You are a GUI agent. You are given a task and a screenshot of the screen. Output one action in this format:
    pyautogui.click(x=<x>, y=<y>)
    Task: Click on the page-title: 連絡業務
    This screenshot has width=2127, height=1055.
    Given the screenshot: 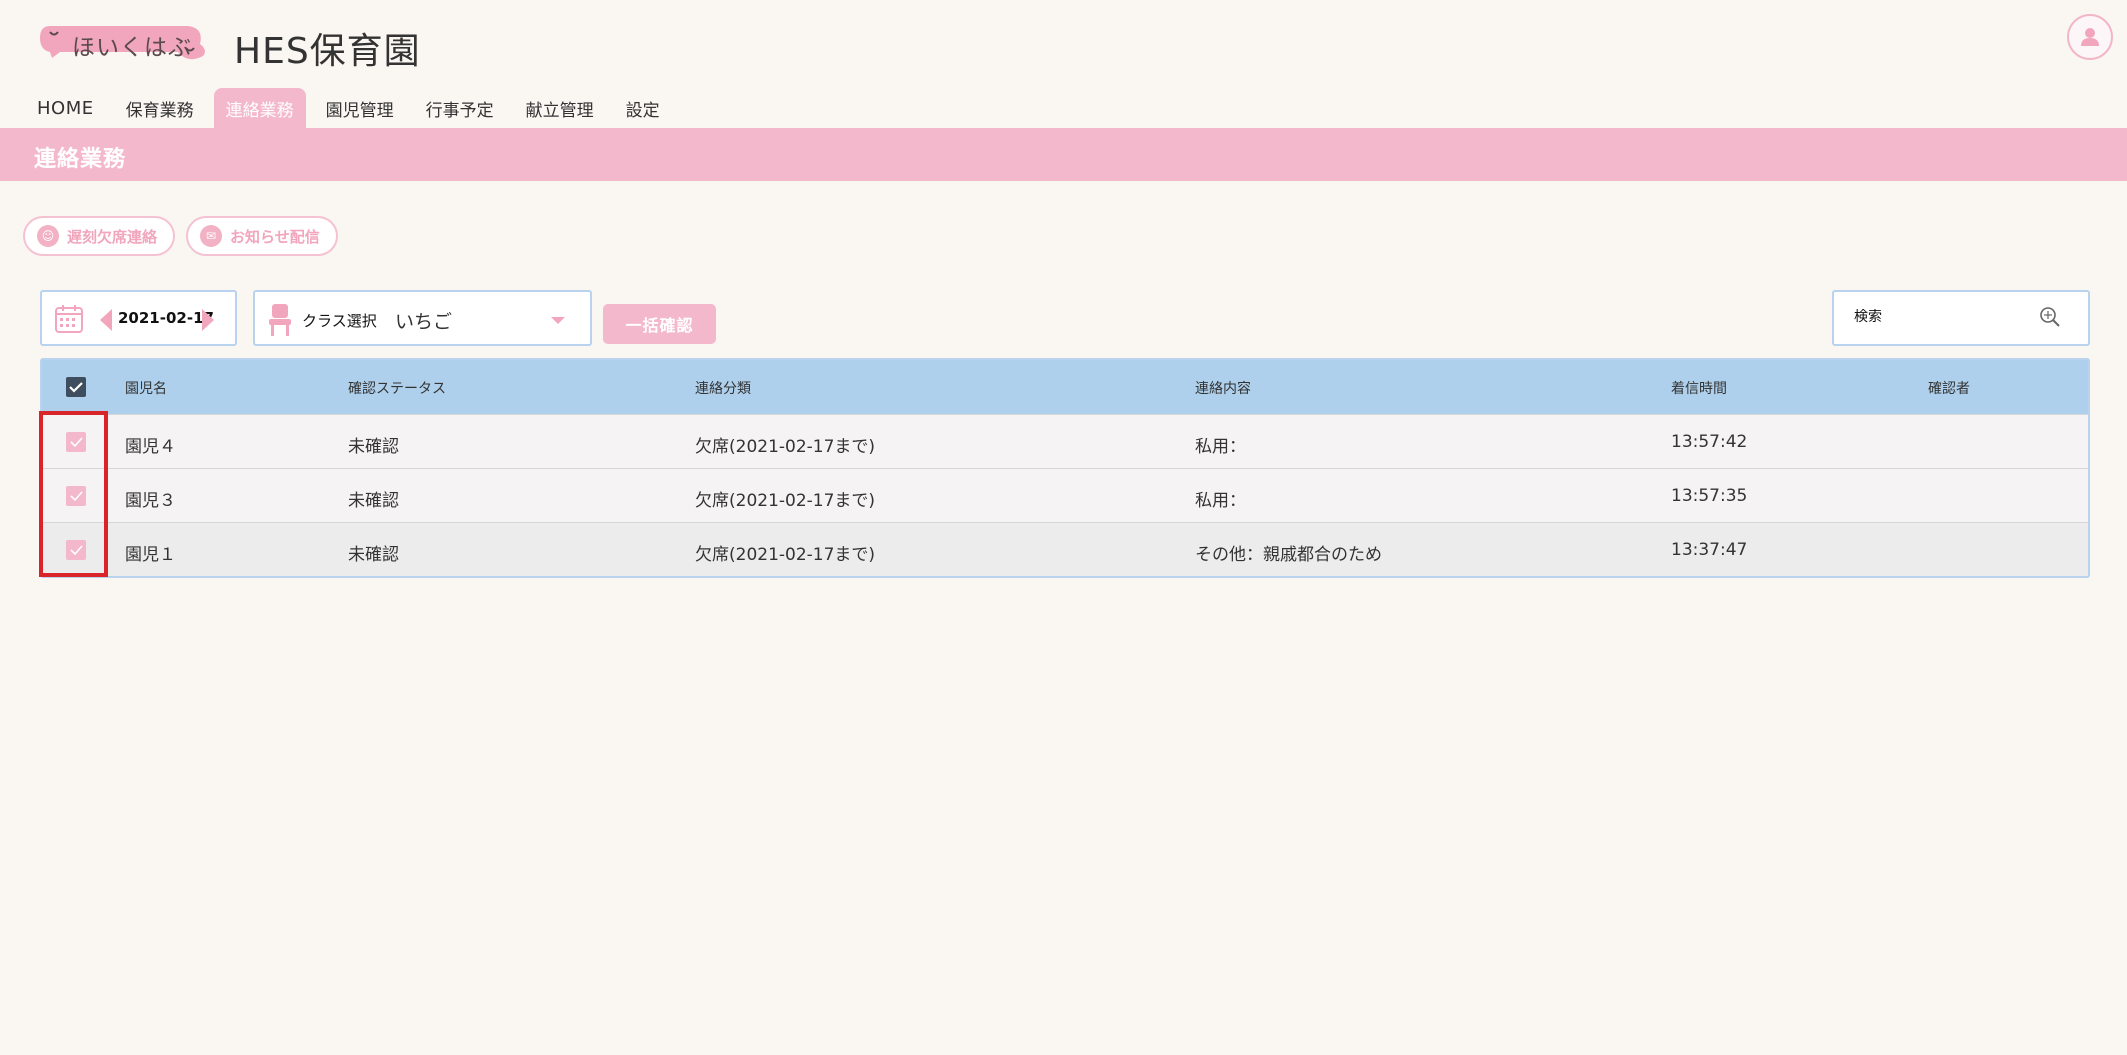 What is the action you would take?
    pyautogui.click(x=80, y=159)
    